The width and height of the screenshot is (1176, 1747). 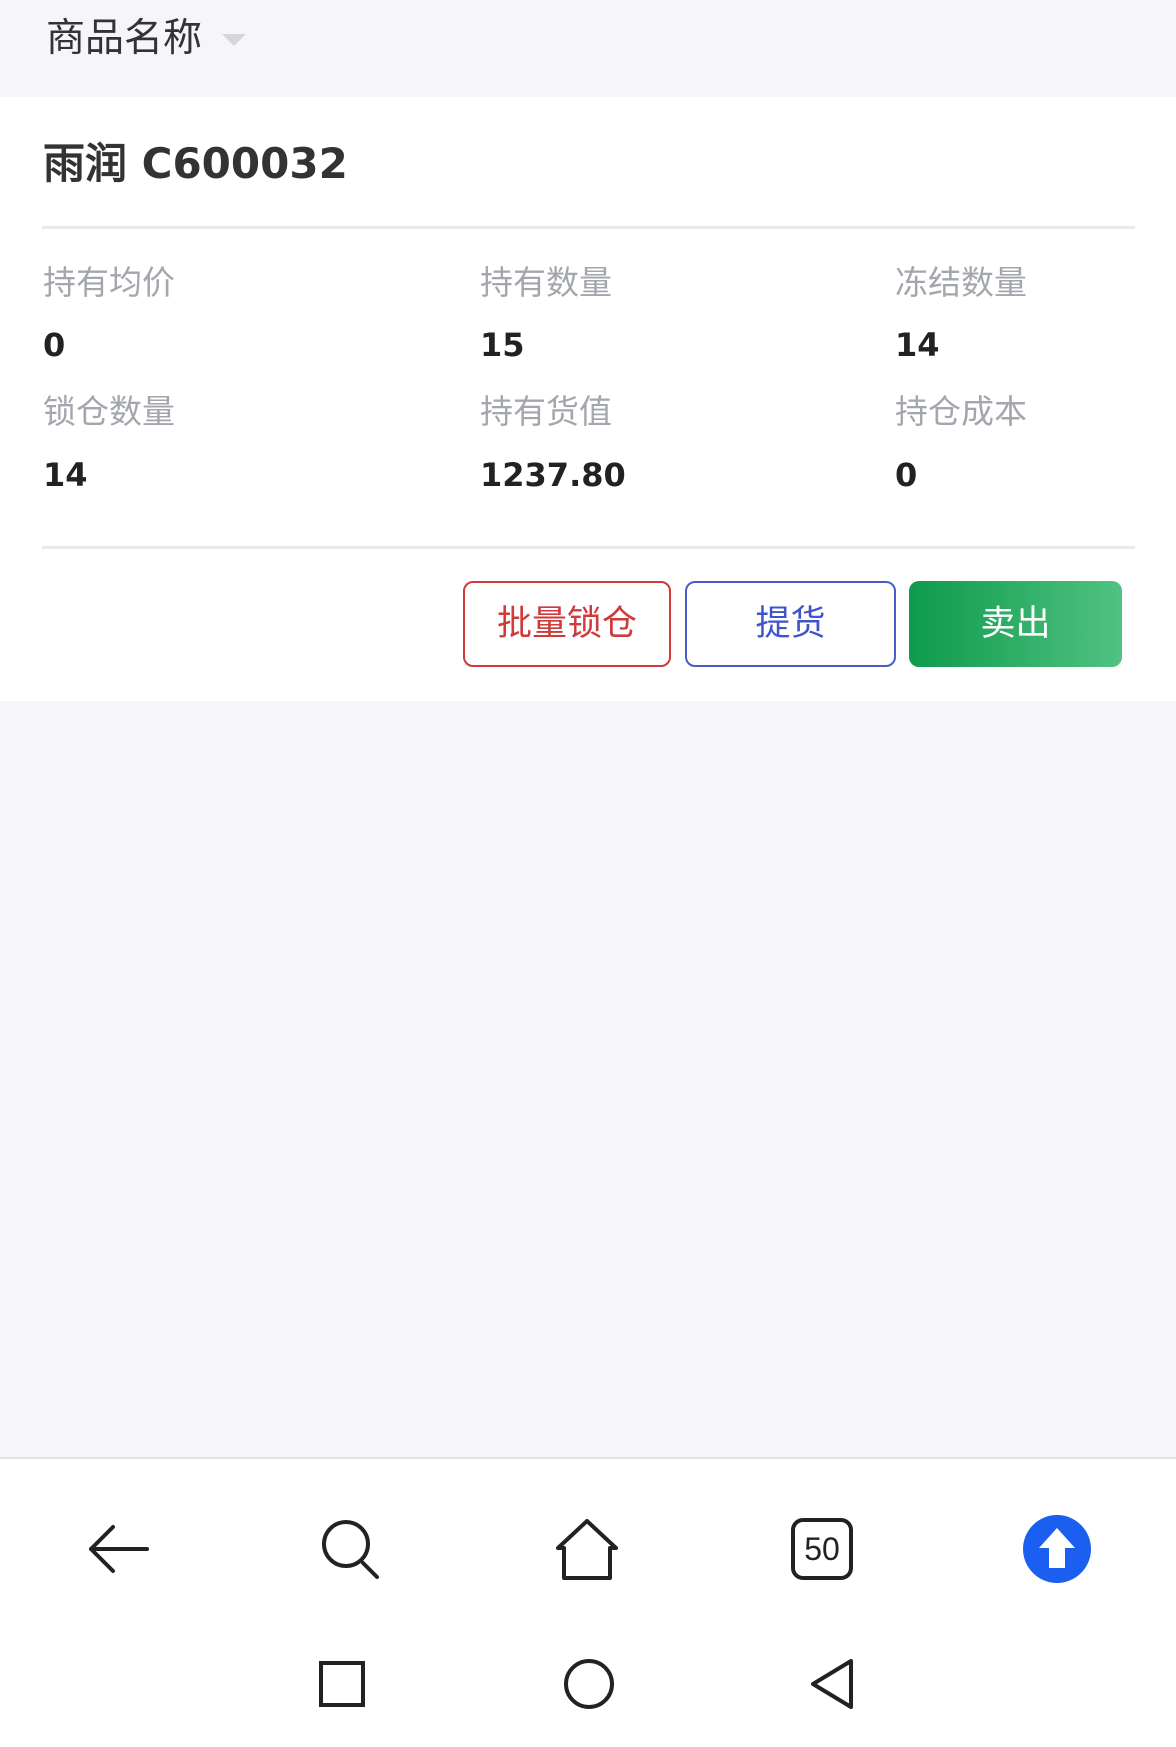 What do you see at coordinates (109, 411) in the screenshot?
I see `locked-qty-label: 锁仓数量` at bounding box center [109, 411].